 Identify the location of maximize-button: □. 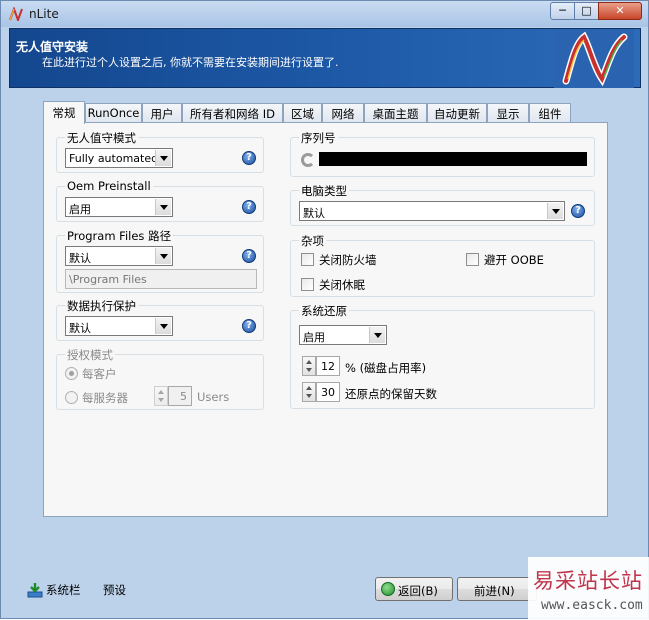
(586, 11).